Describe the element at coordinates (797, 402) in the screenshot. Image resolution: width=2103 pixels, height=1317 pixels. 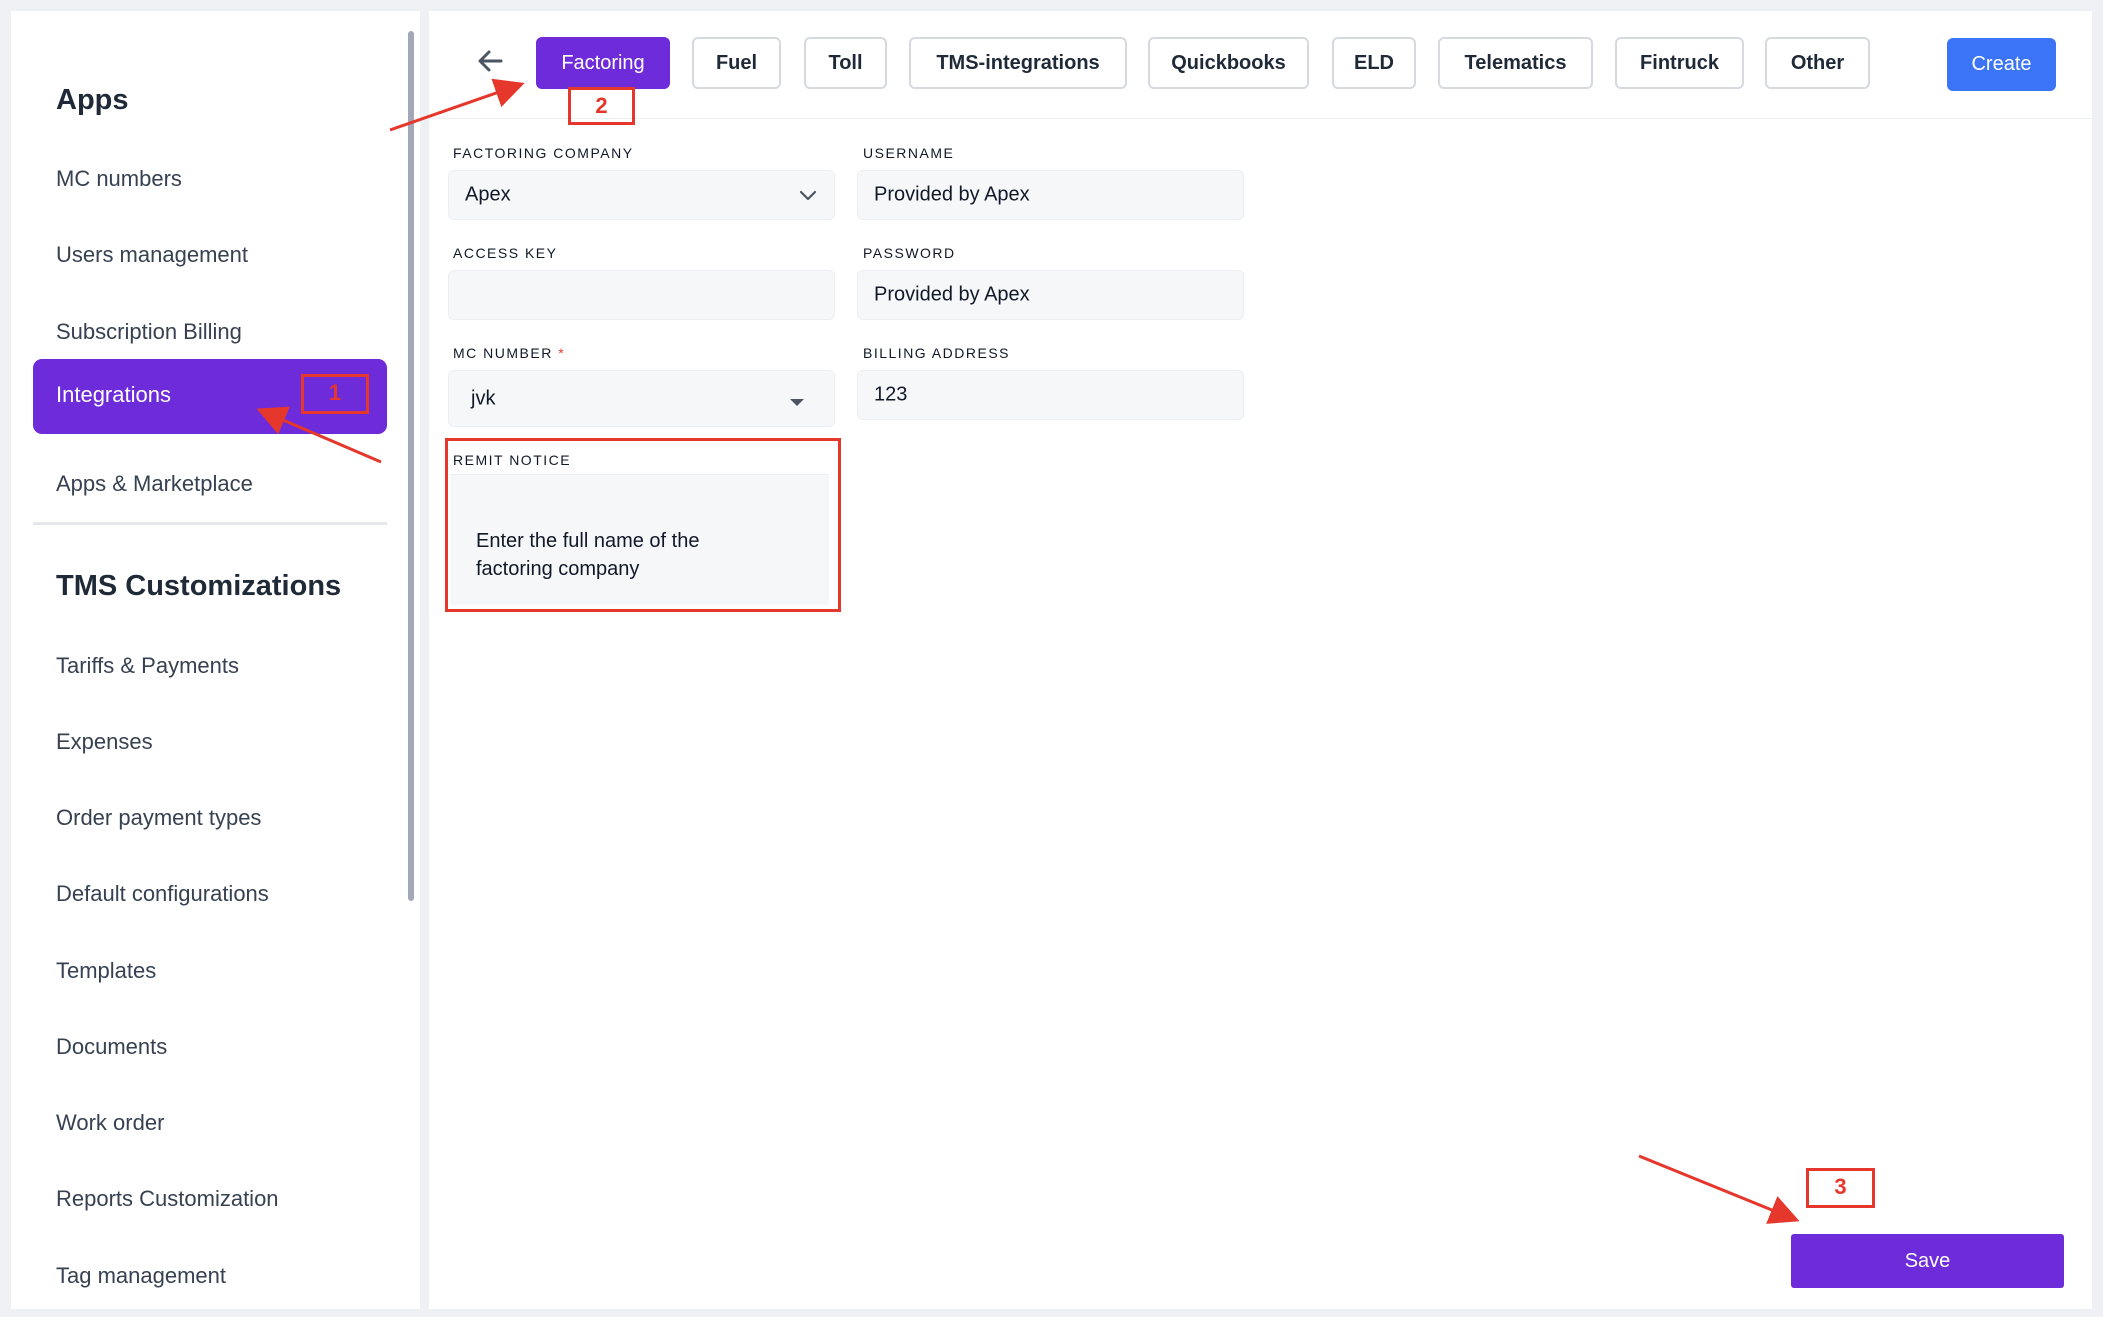
I see `caret-down-icon` at that location.